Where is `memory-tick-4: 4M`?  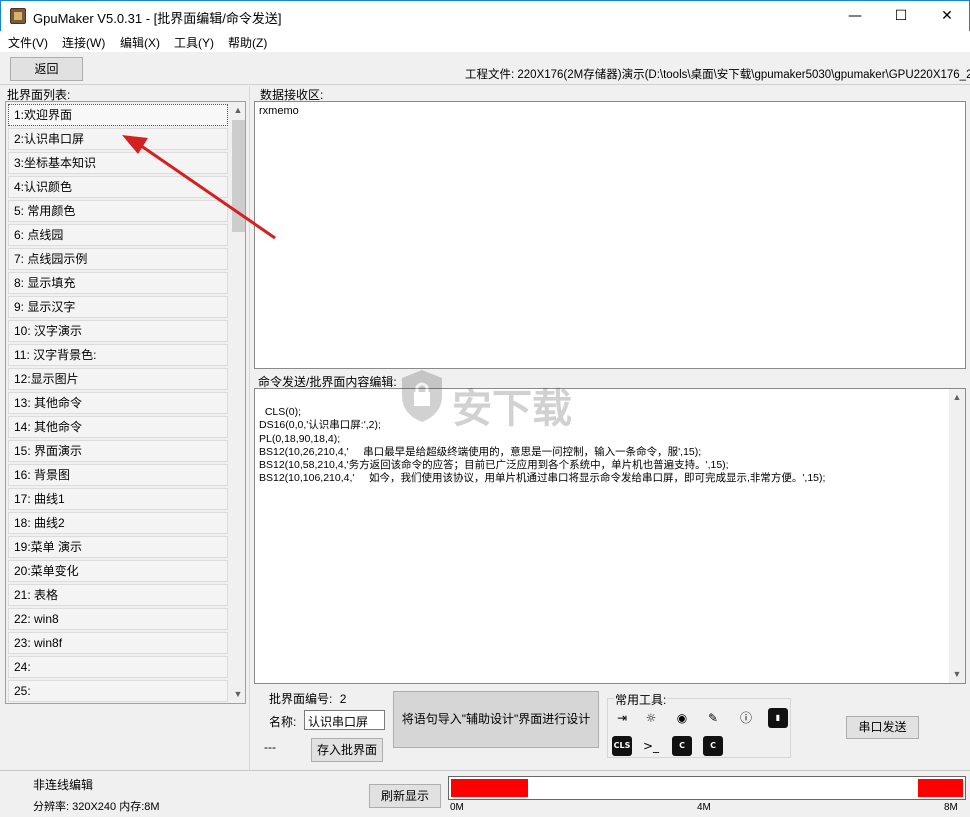
memory-tick-4: 4M is located at coordinates (704, 807).